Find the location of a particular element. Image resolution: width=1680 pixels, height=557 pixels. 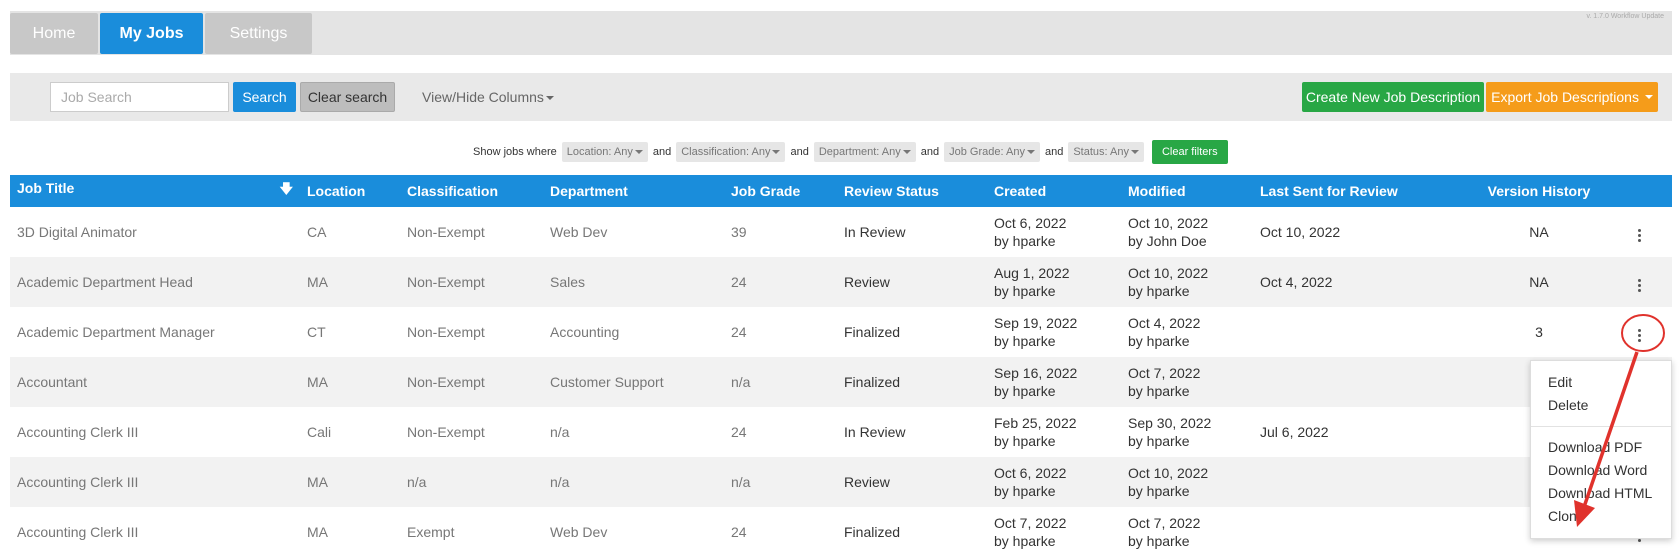

tab-my-jobs: My Jobs is located at coordinates (151, 33).